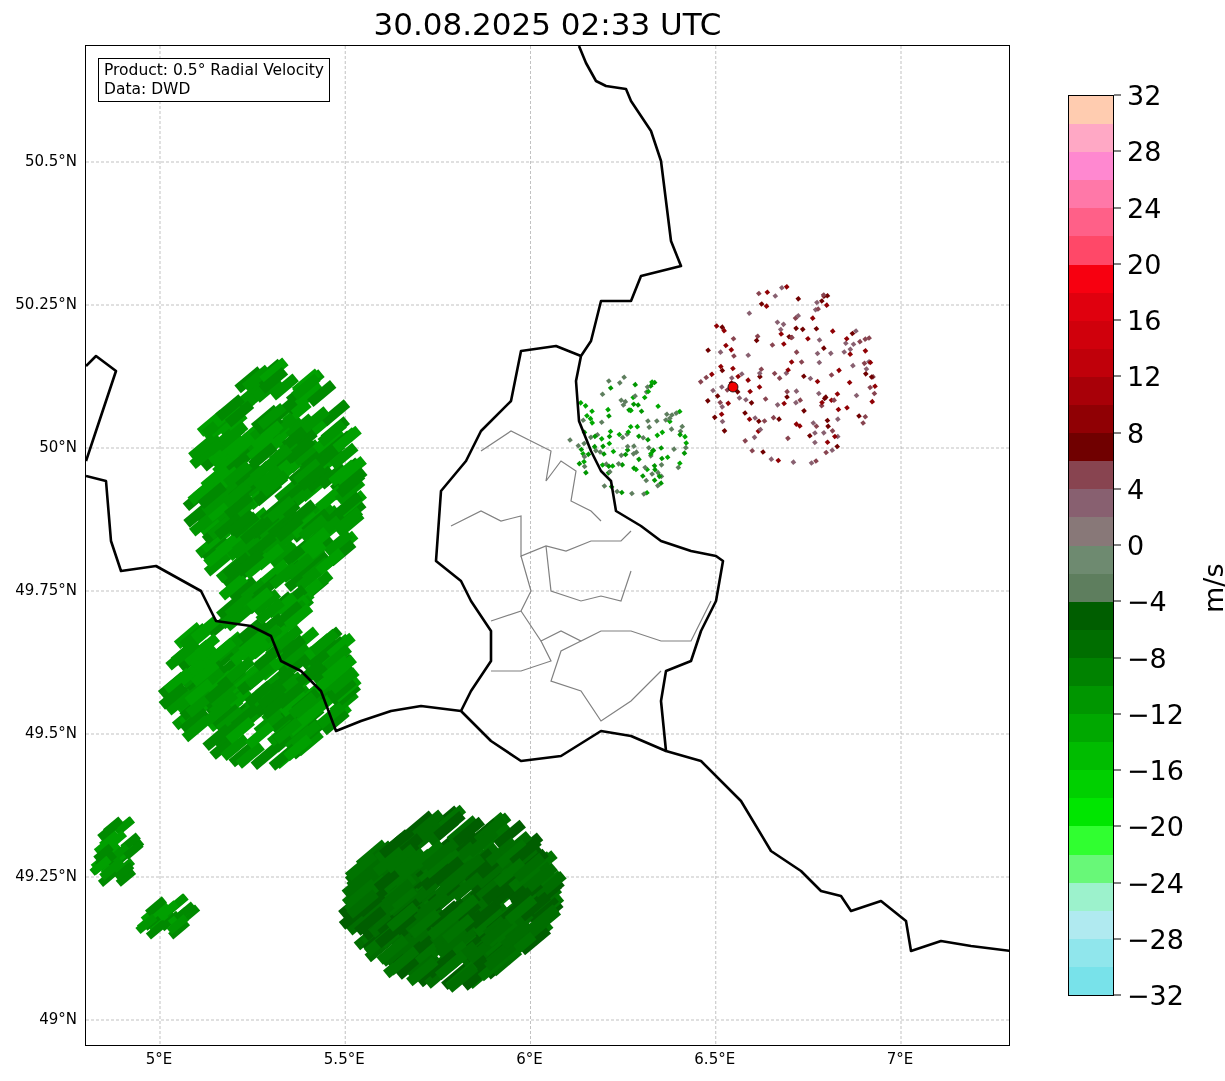 Image resolution: width=1225 pixels, height=1081 pixels. What do you see at coordinates (1149, 939) in the screenshot?
I see `scale-tick-label: −28` at bounding box center [1149, 939].